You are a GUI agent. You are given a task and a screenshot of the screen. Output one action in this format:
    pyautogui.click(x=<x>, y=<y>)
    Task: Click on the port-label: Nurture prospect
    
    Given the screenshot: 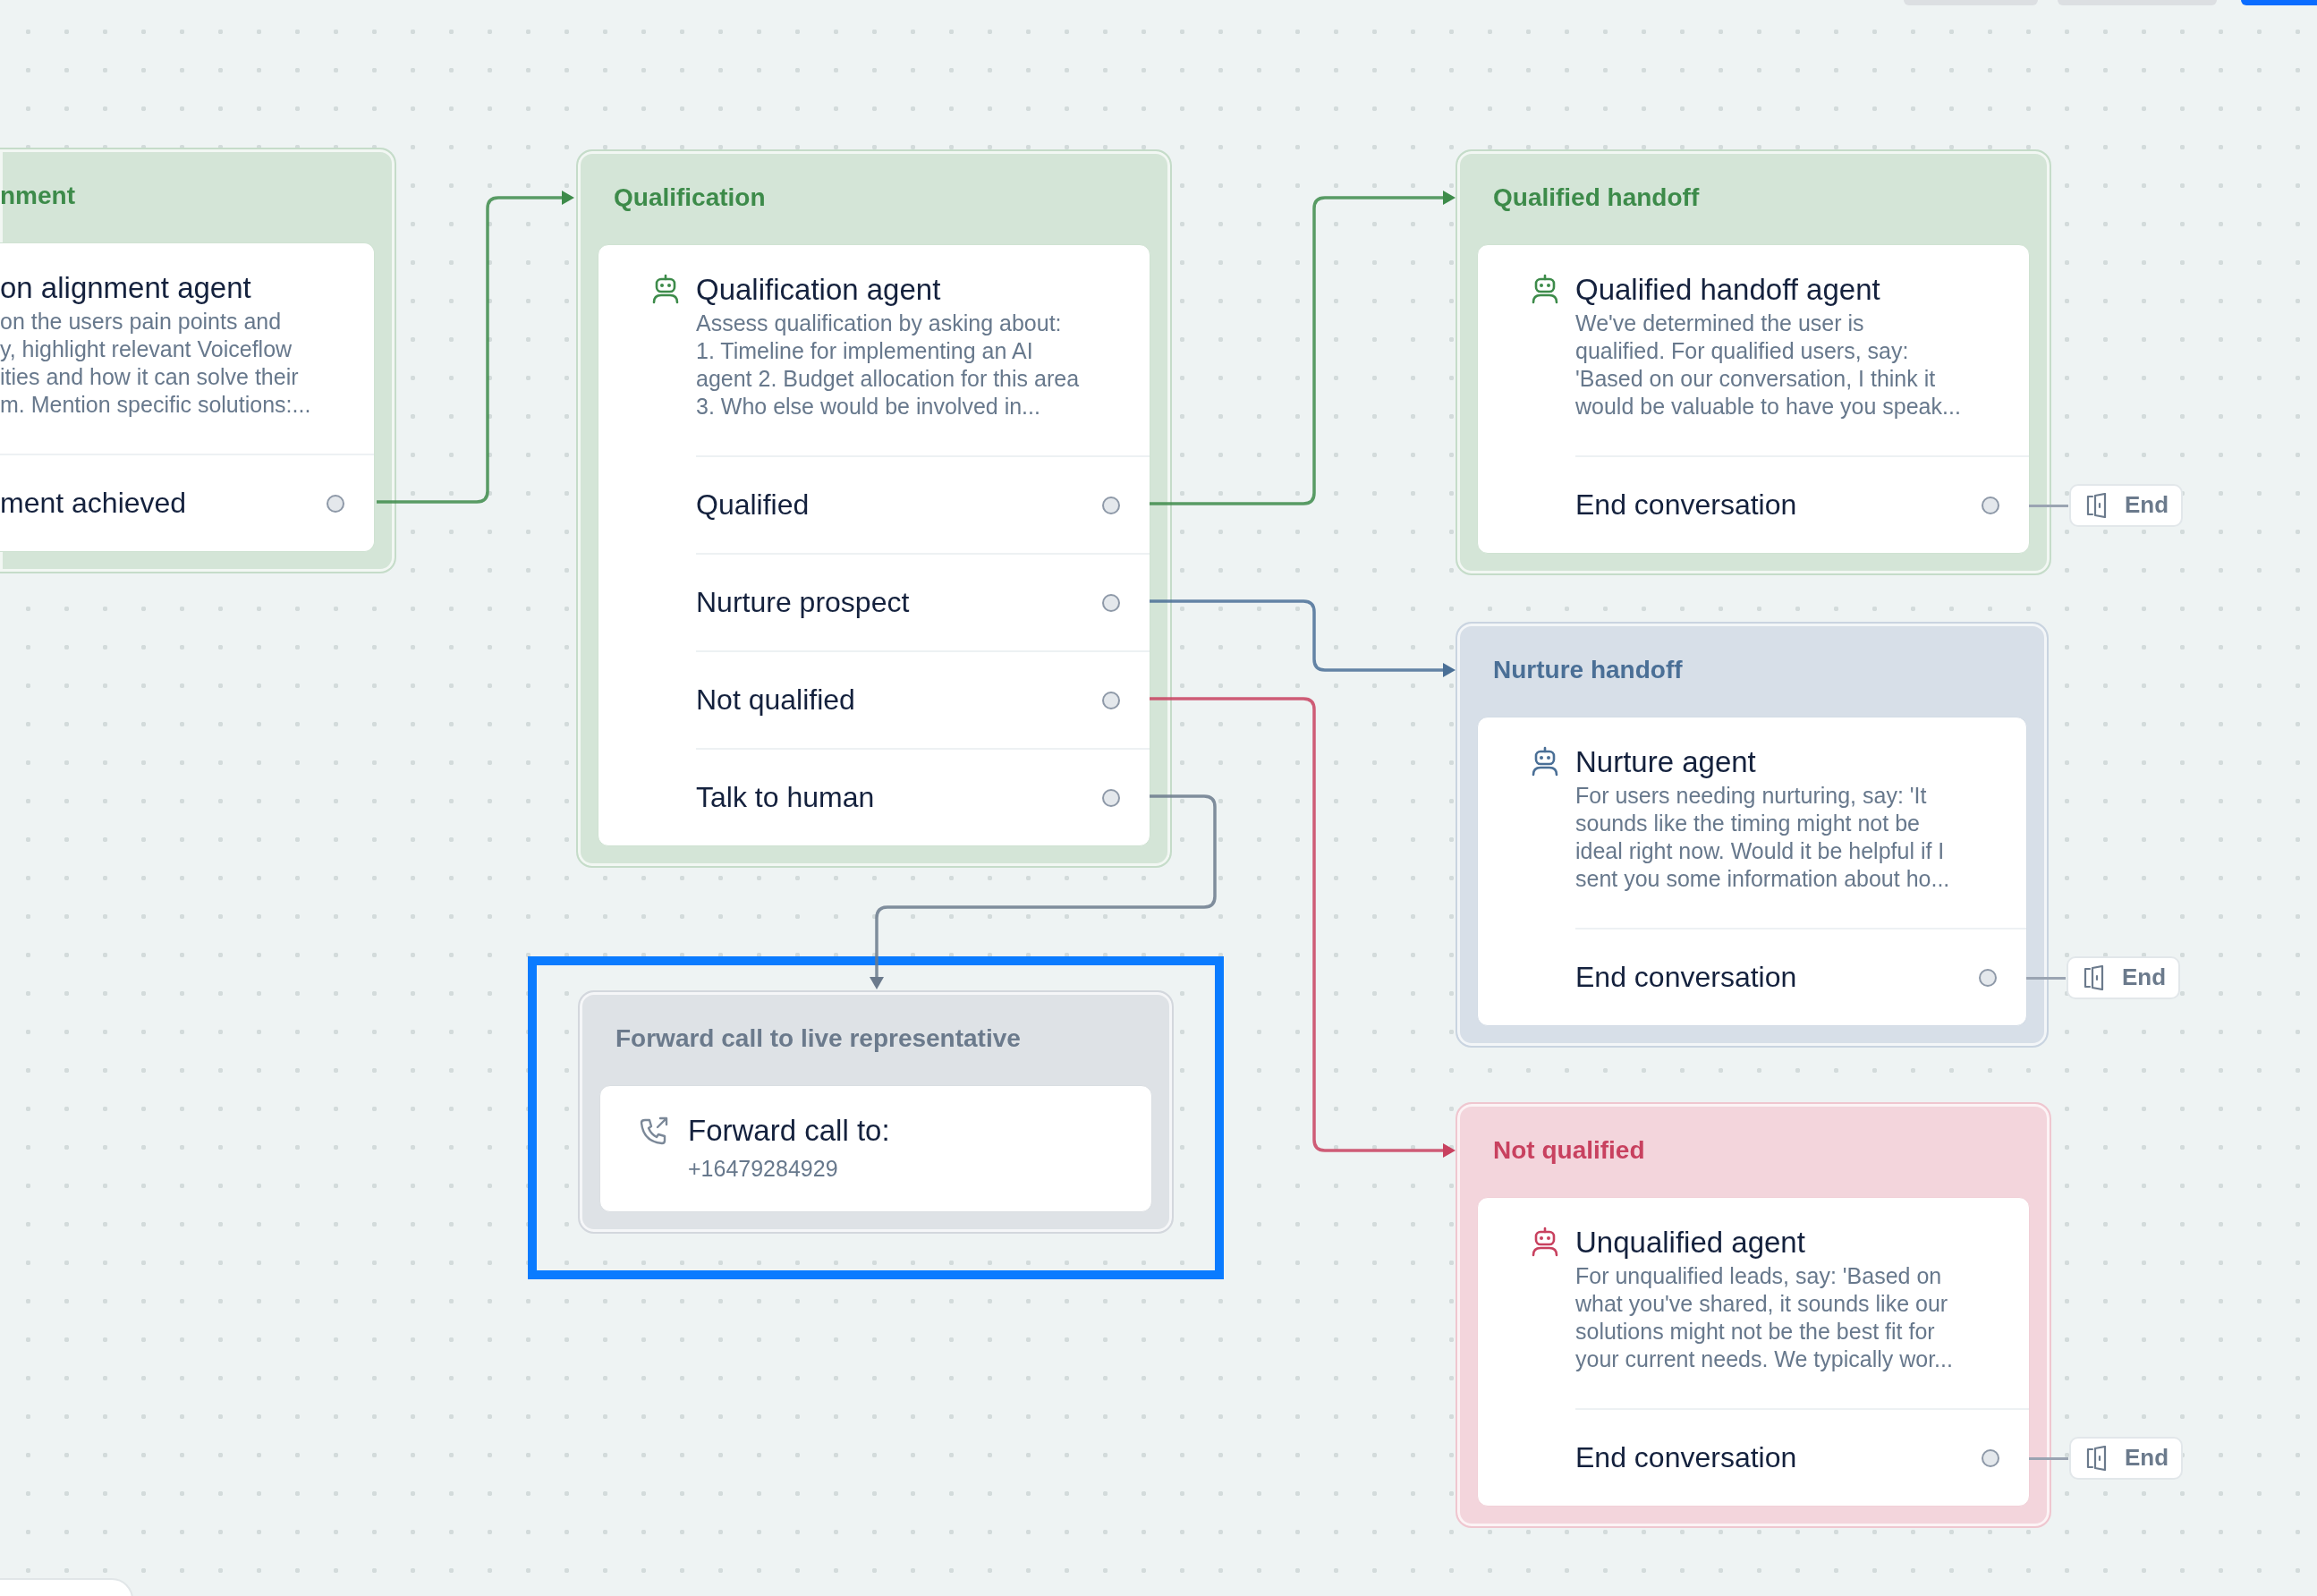 What is the action you would take?
    pyautogui.click(x=803, y=603)
    